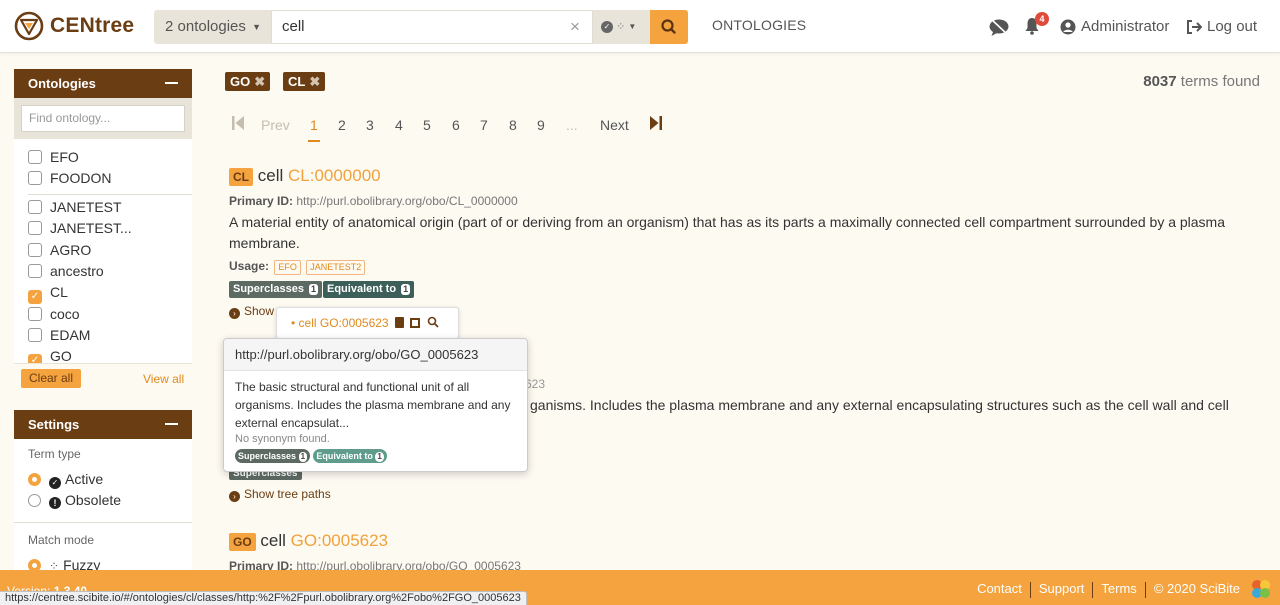 The height and width of the screenshot is (605, 1280). I want to click on equivalent-count: 1, so click(406, 289).